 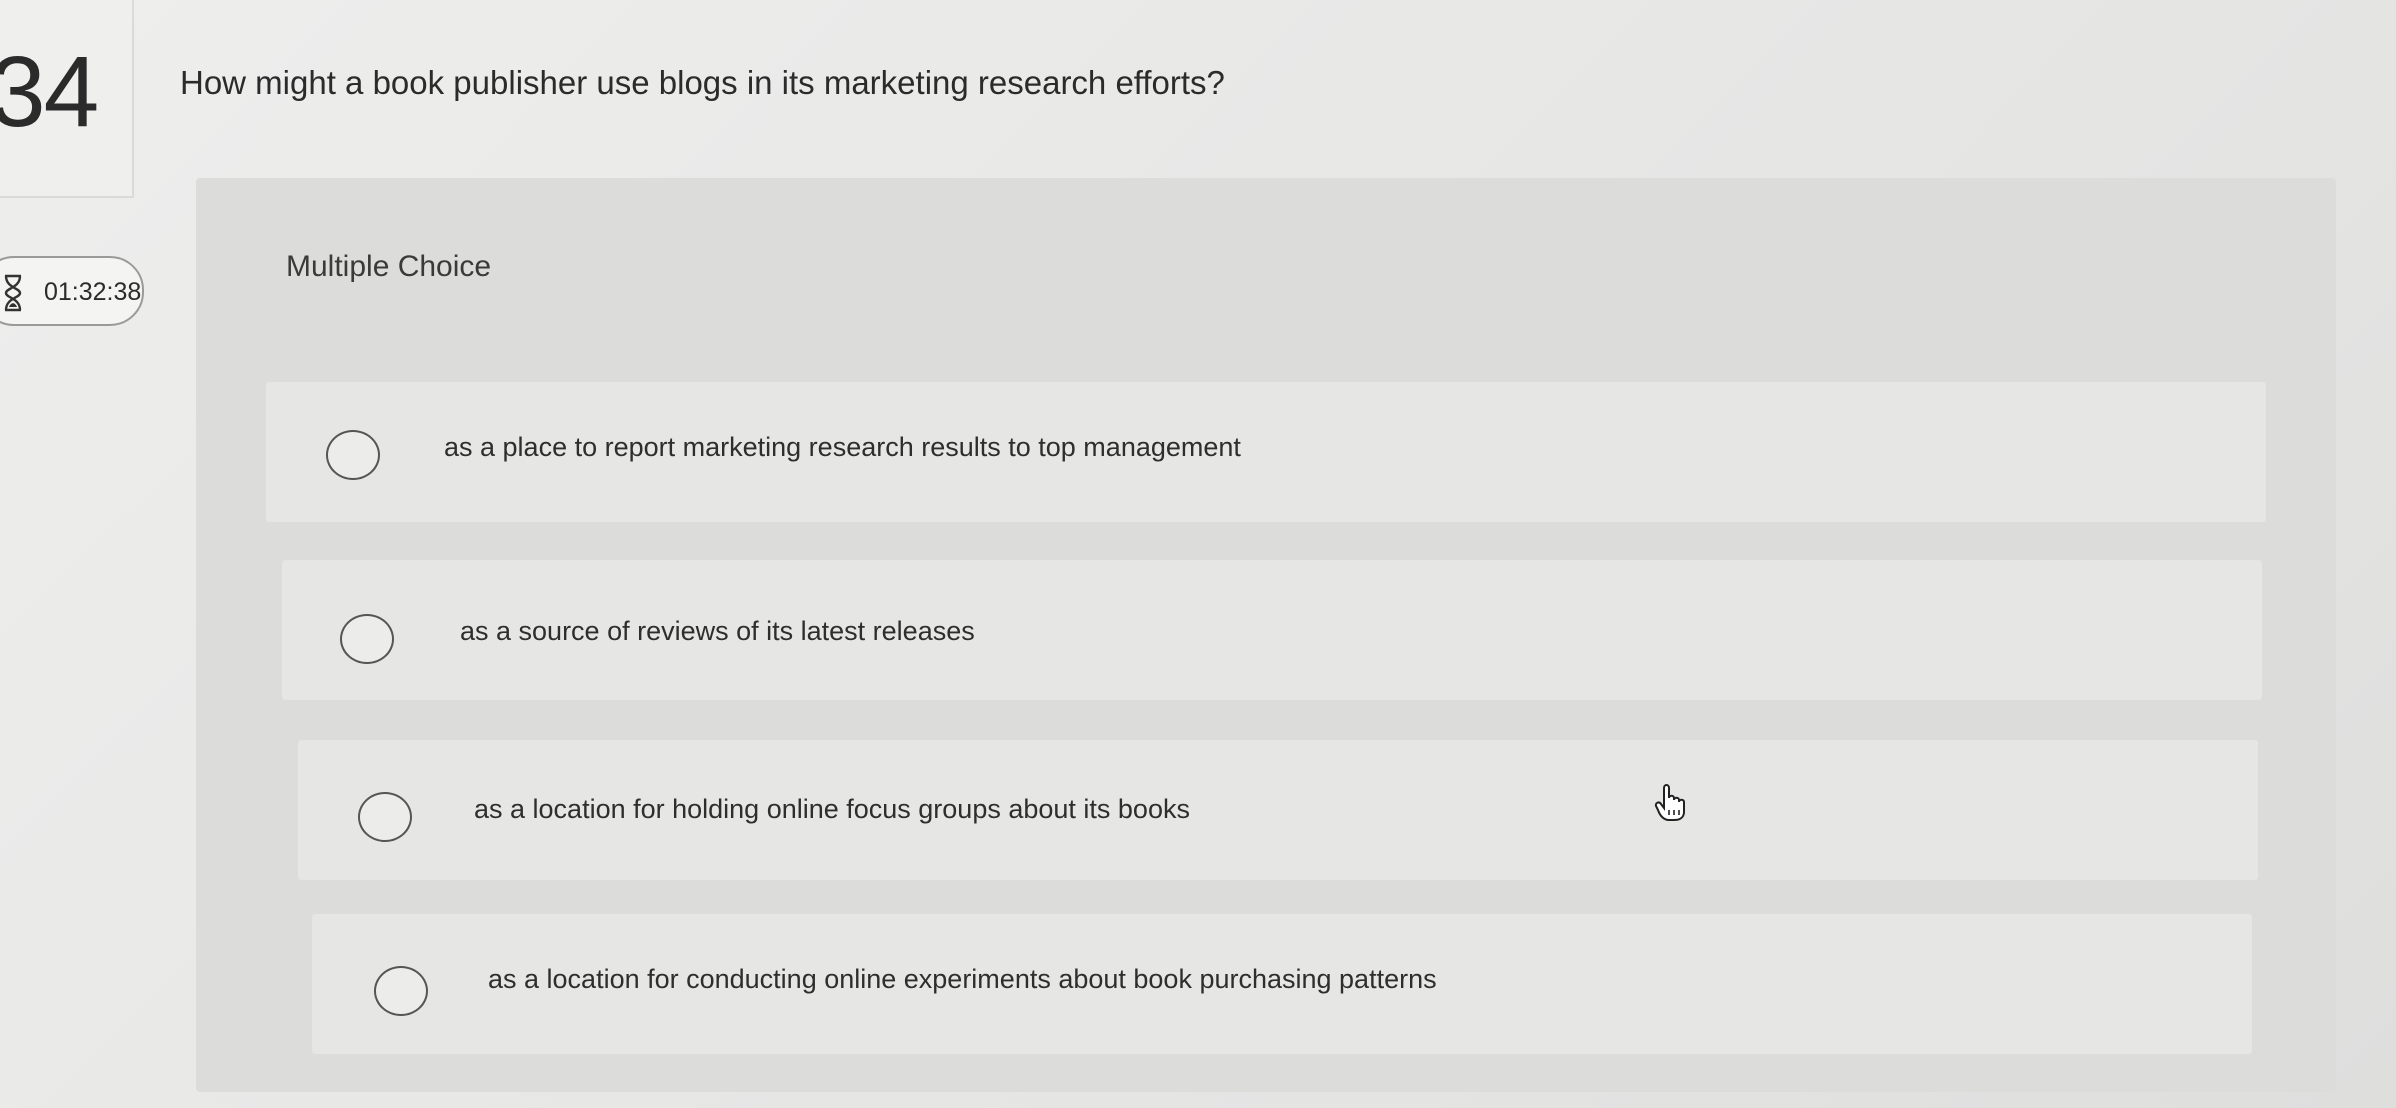 I want to click on question-number: 34, so click(x=49, y=92).